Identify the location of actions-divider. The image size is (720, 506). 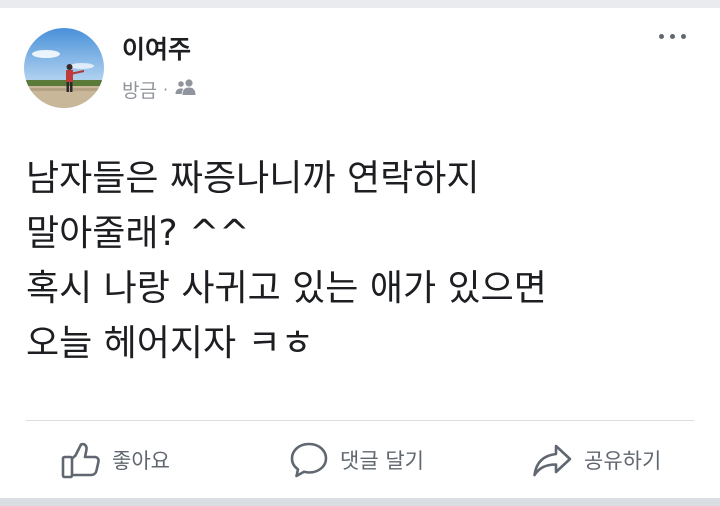
(360, 420).